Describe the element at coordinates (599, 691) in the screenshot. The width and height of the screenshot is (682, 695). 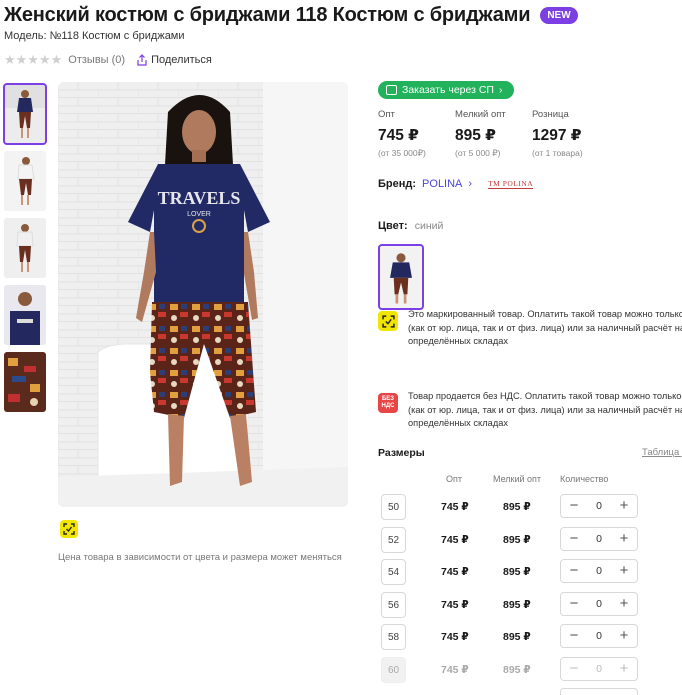
I see `quantity-stepper` at that location.